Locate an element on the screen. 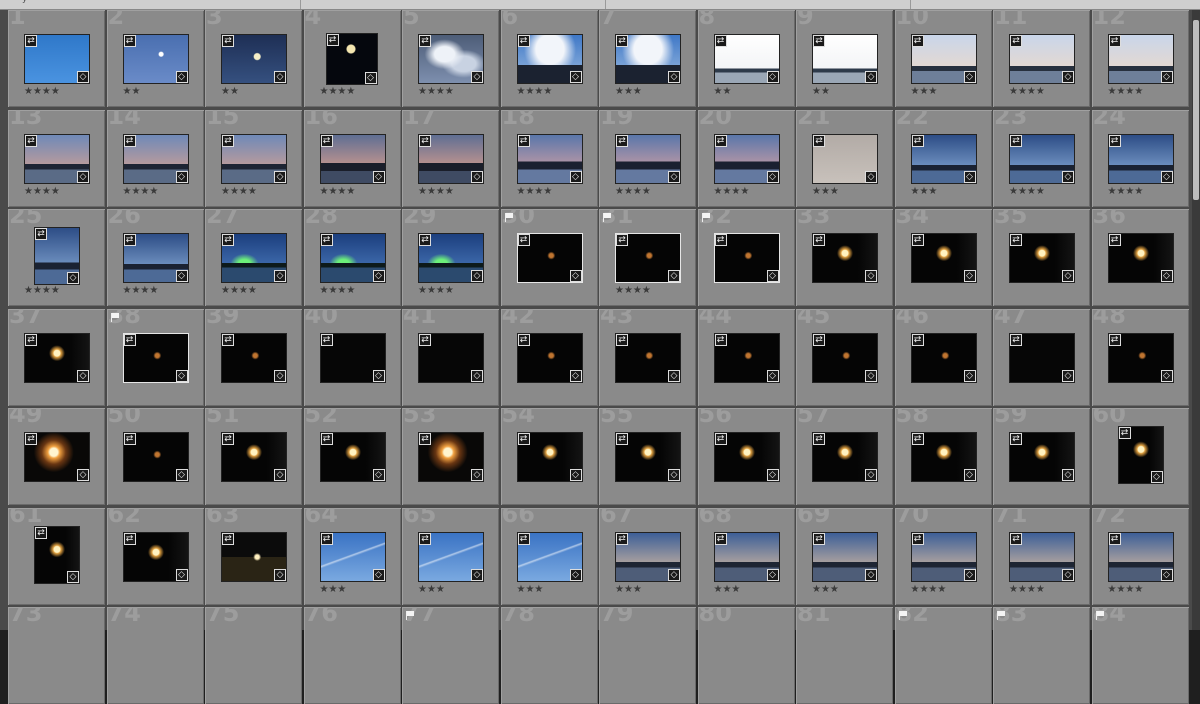  grid-cell: 7 ⇄ ◇ ★★★ is located at coordinates (647, 58).